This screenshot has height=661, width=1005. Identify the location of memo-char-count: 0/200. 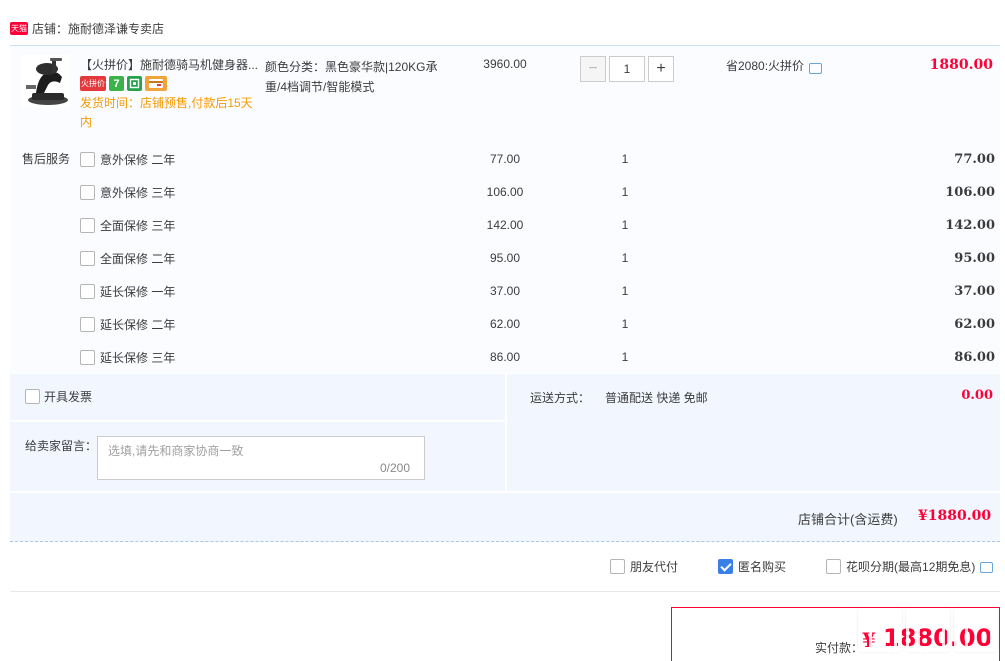
(395, 468).